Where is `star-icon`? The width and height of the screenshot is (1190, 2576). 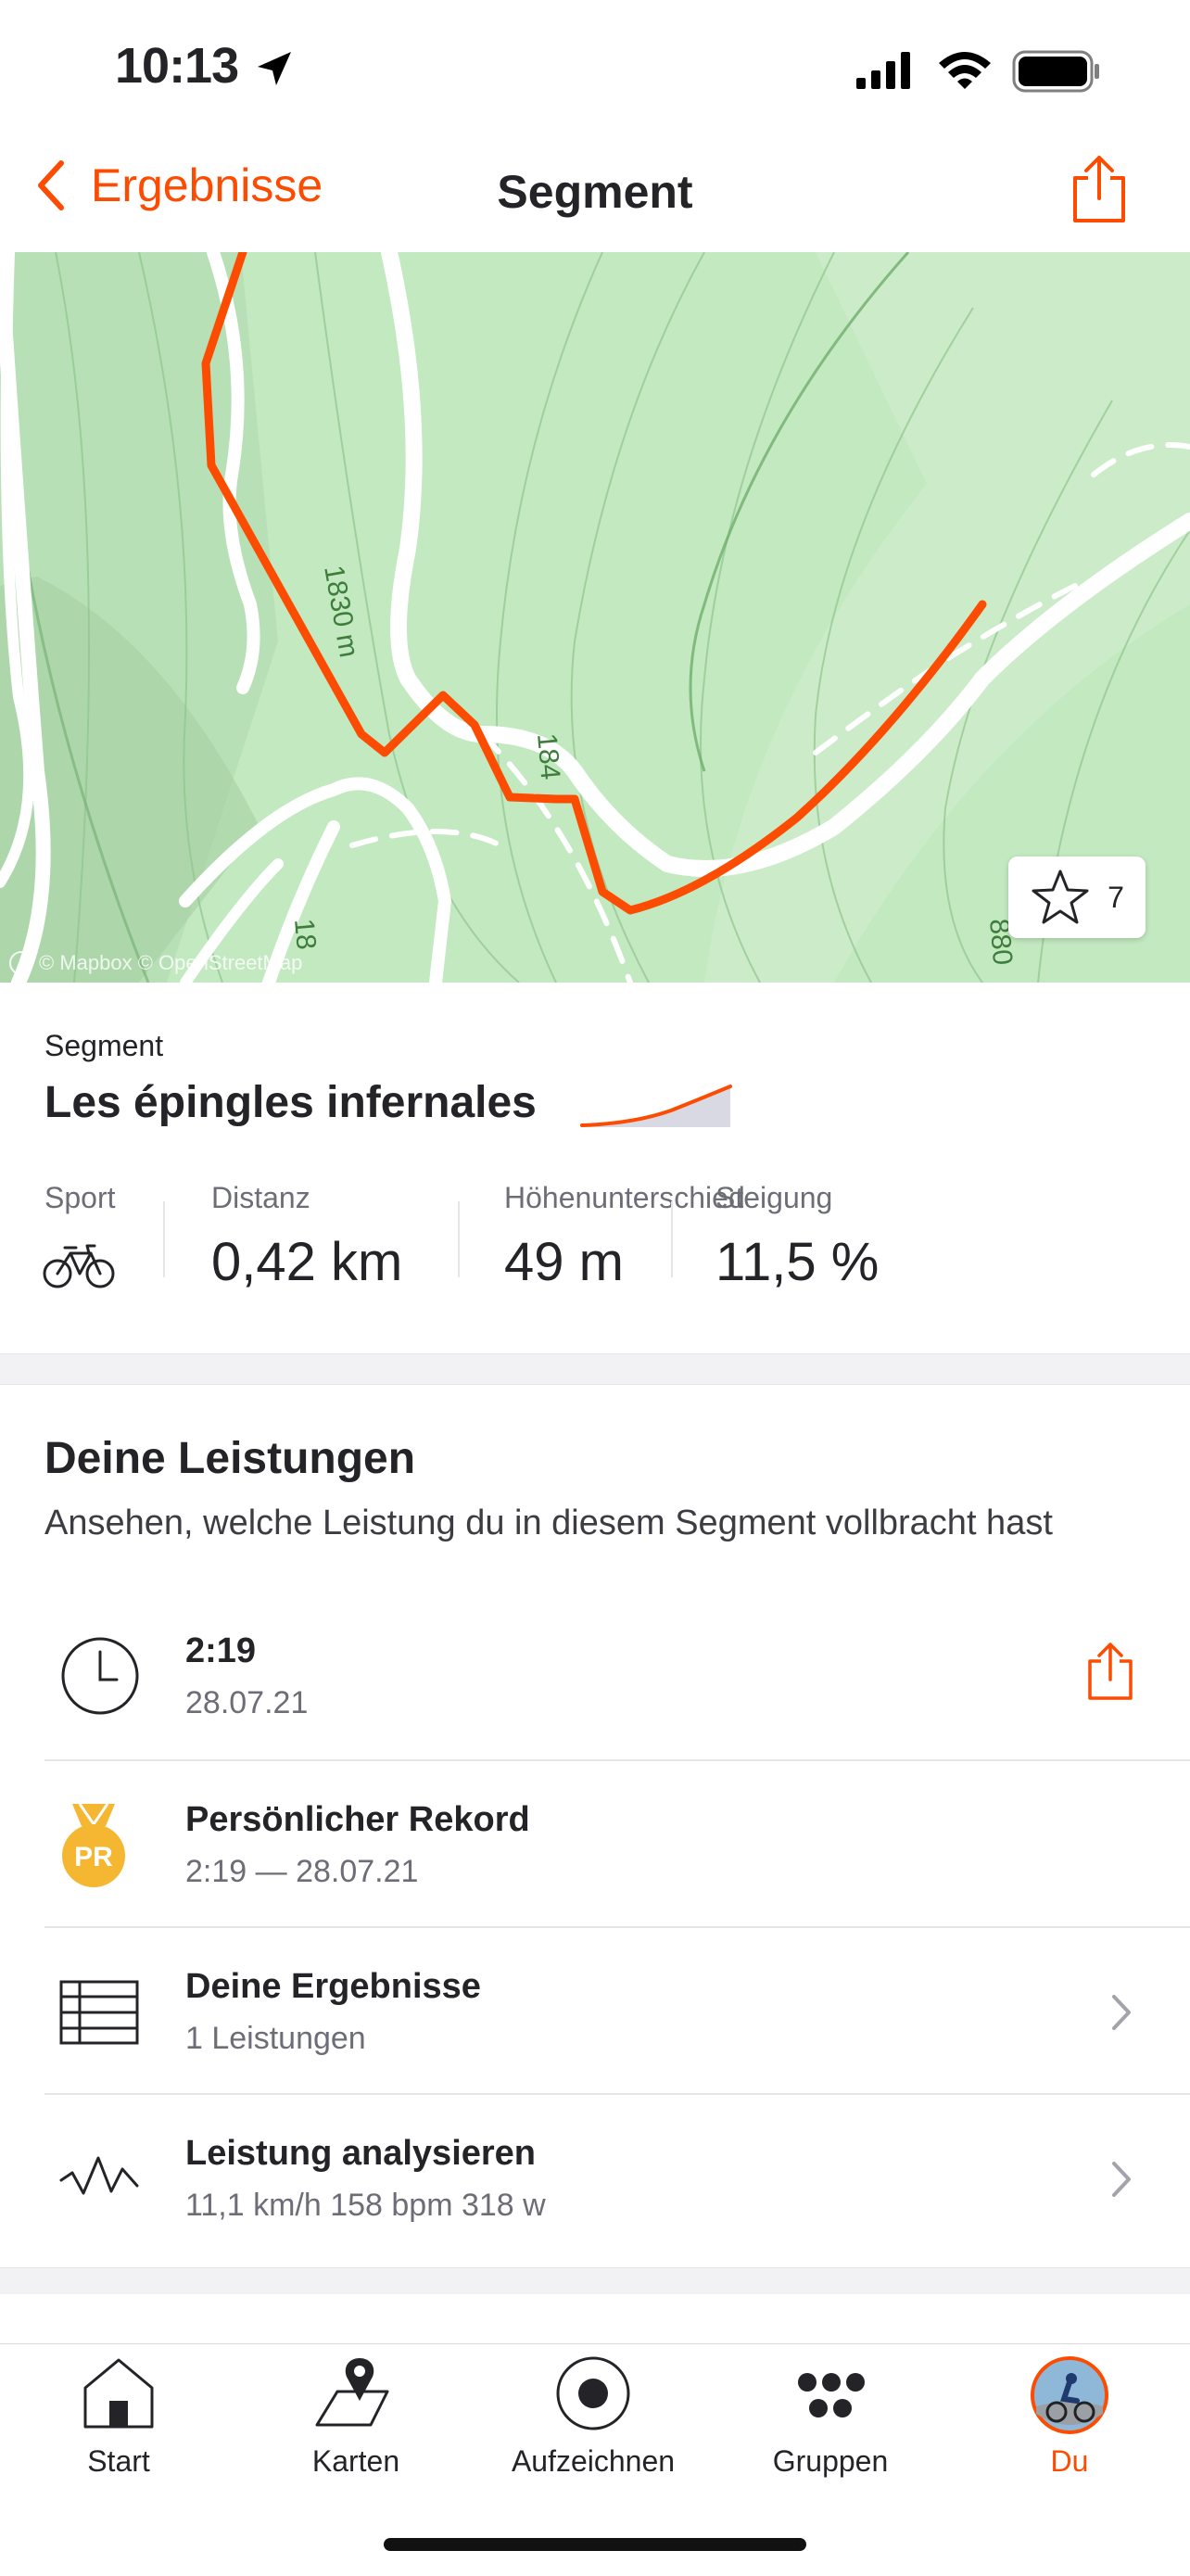
star-icon is located at coordinates (1060, 896).